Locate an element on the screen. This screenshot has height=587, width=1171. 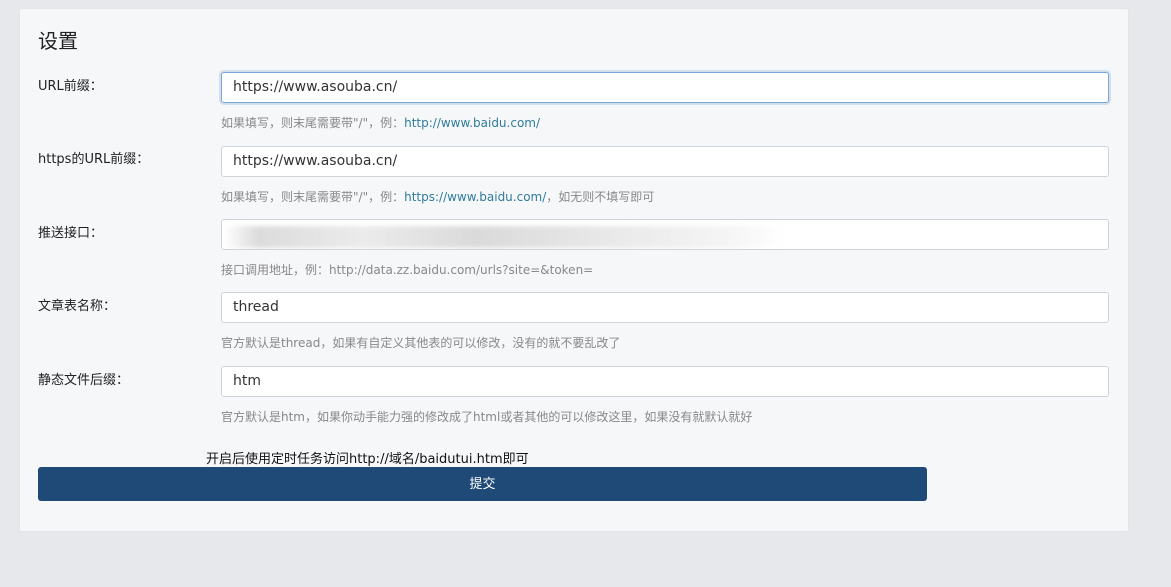
https-url-prefix-input: https://www.asouba.cn/ is located at coordinates (665, 161).